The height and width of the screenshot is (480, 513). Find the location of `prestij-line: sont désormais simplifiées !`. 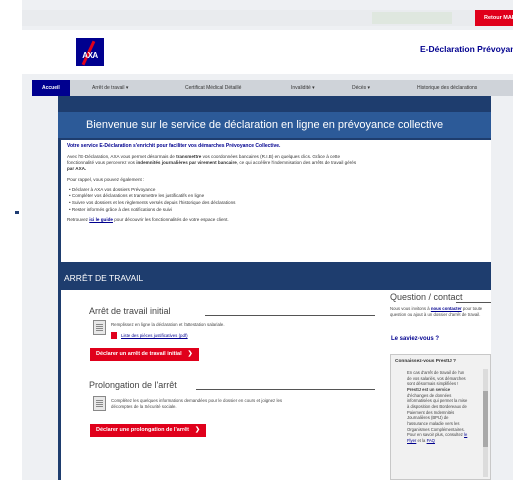

prestij-line: sont désormais simplifiées ! is located at coordinates (433, 384).